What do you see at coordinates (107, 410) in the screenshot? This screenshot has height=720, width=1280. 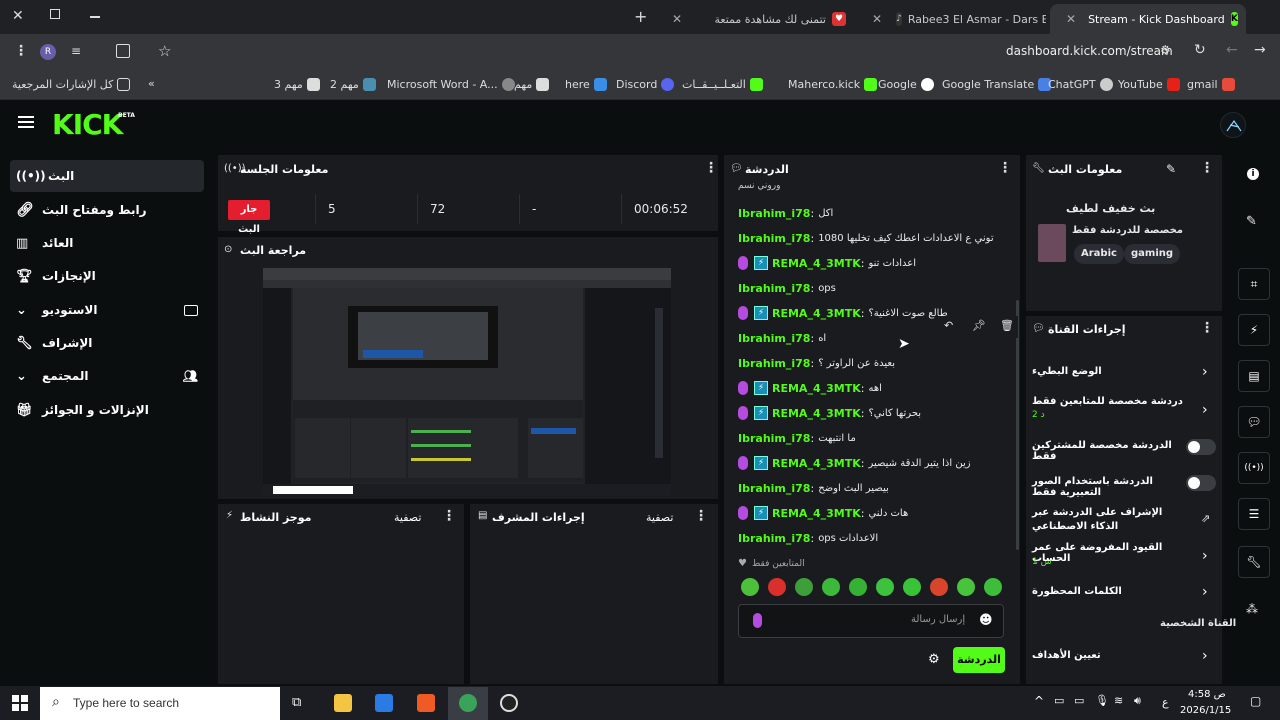 I see `sidebar-item-drops: 🎁︎ الإنزالات و الجوائز` at bounding box center [107, 410].